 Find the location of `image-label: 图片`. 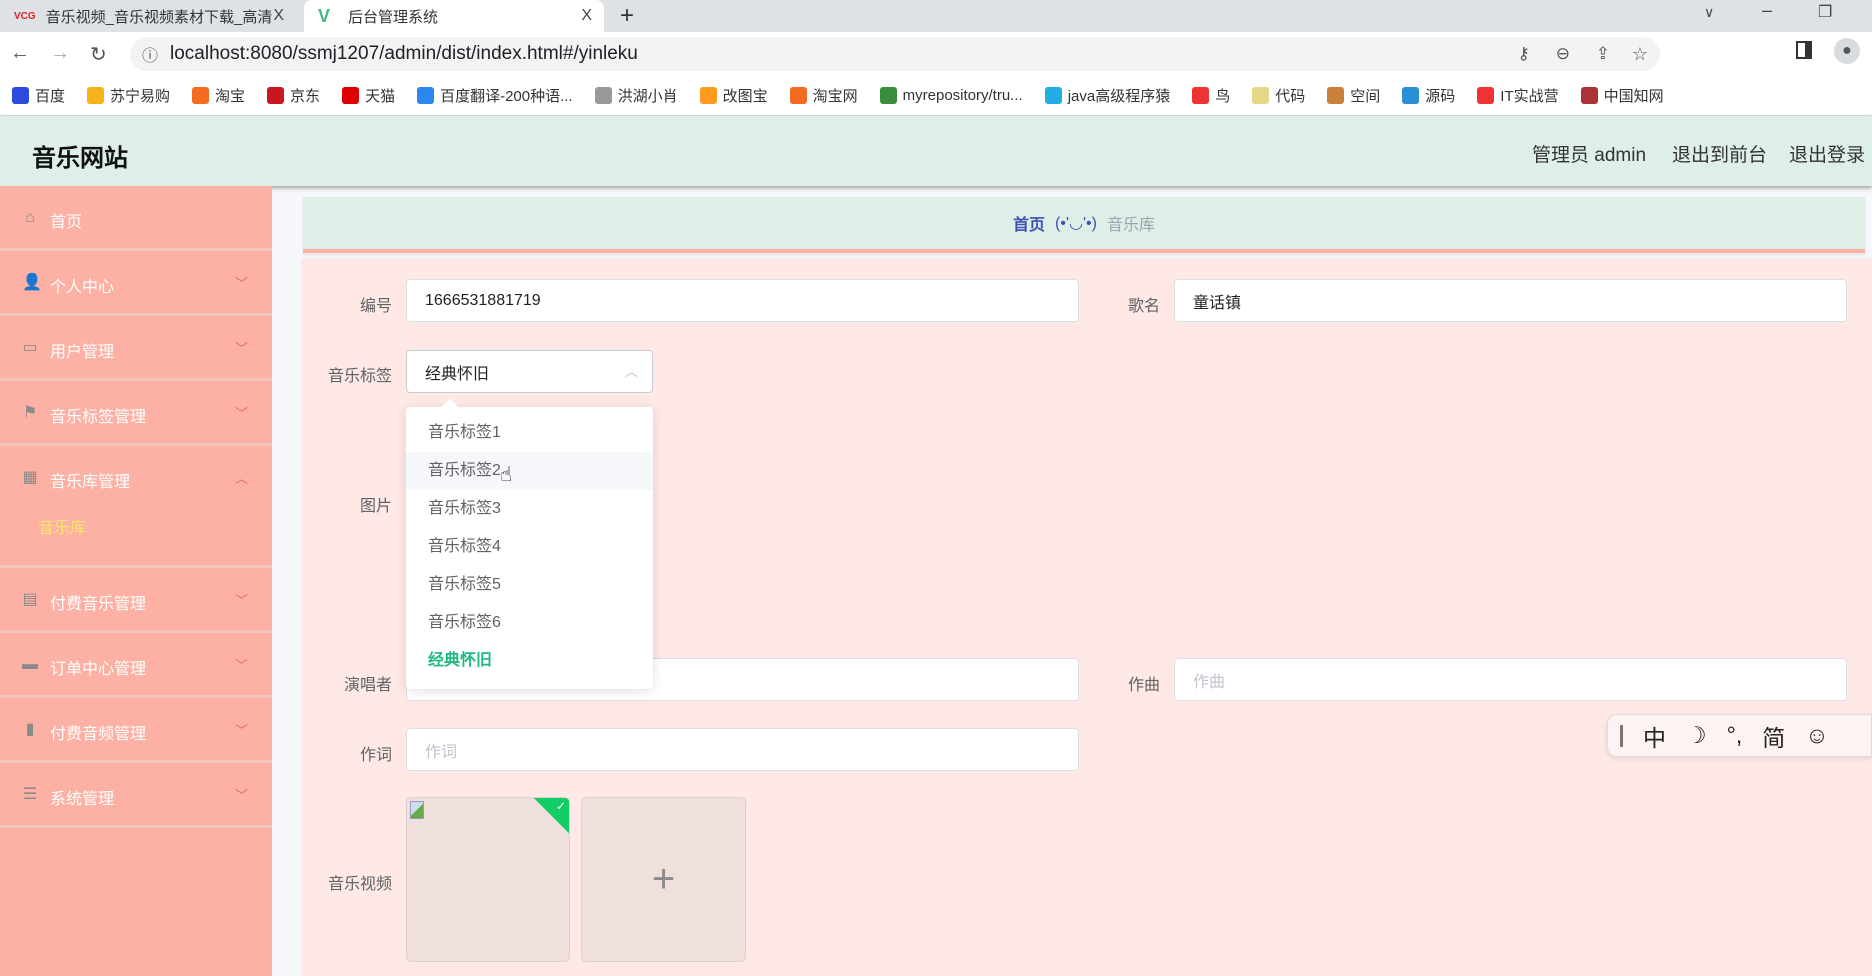

image-label: 图片 is located at coordinates (375, 506).